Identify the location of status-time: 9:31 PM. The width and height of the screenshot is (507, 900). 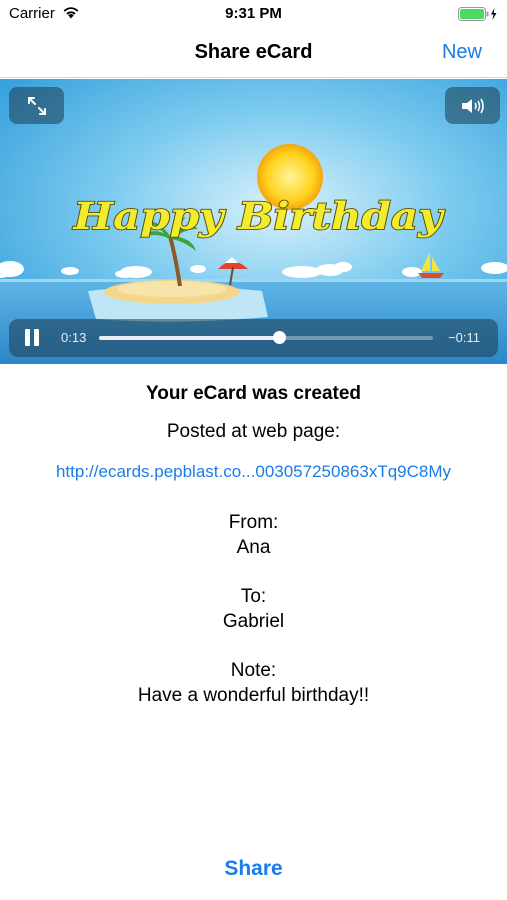
(253, 13).